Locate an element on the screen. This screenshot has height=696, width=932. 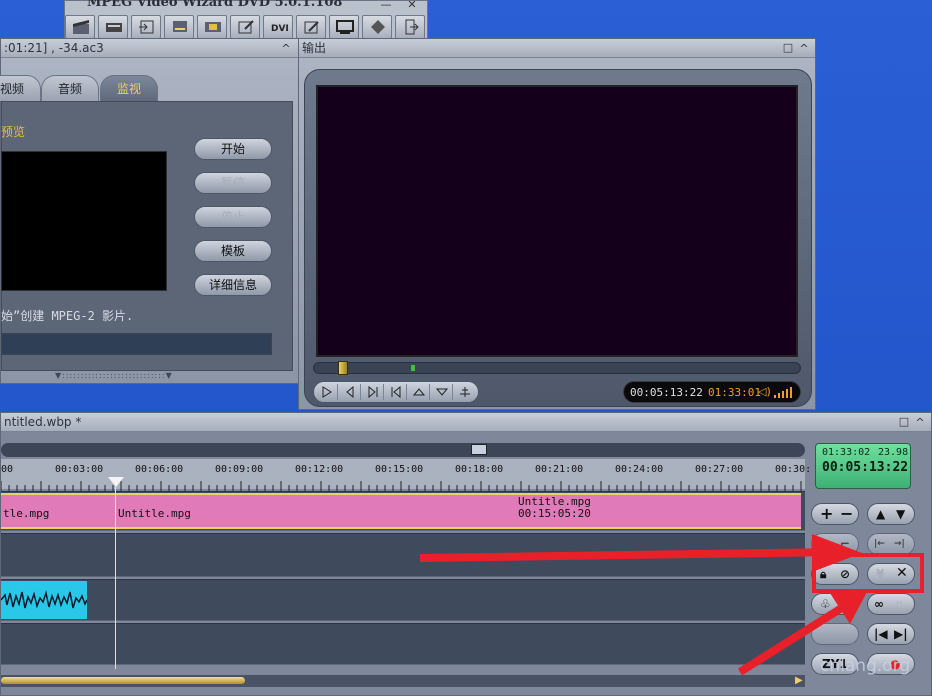
highlight-box is located at coordinates (868, 573).